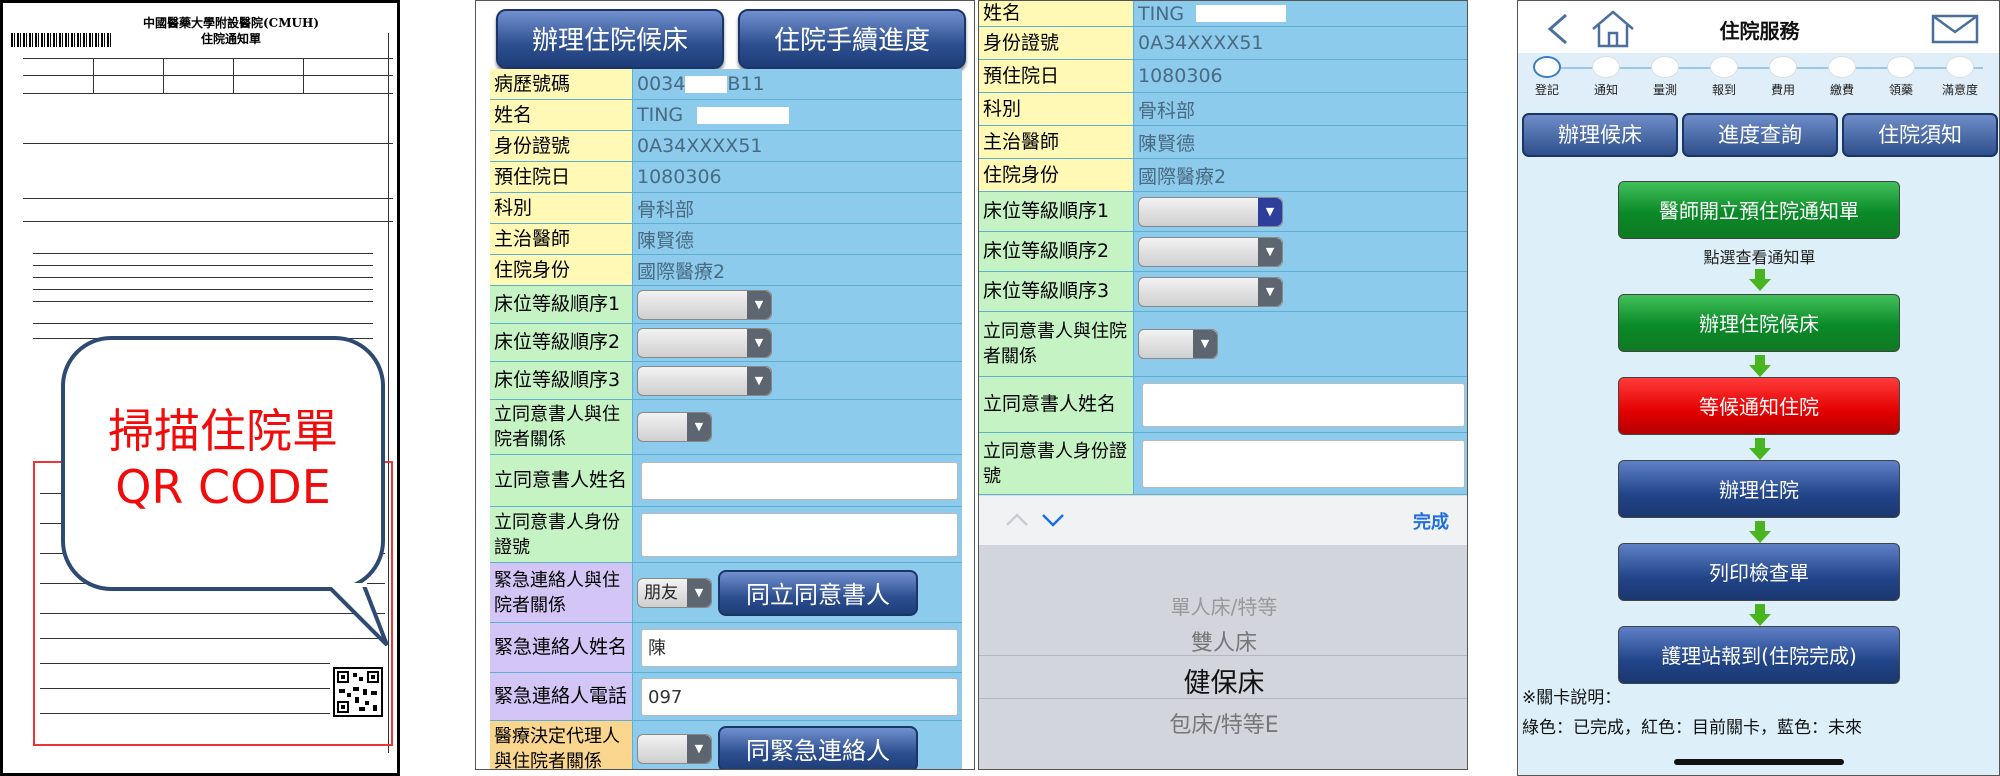 The image size is (2000, 776). What do you see at coordinates (1759, 31) in the screenshot?
I see `page-title: 住院服務` at bounding box center [1759, 31].